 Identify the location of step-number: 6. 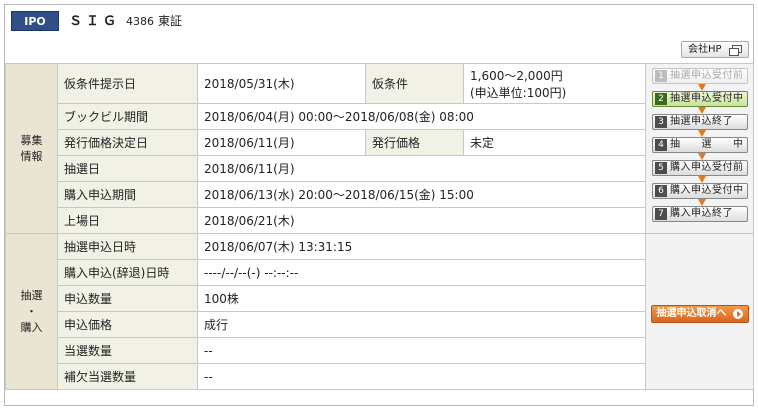
(661, 191).